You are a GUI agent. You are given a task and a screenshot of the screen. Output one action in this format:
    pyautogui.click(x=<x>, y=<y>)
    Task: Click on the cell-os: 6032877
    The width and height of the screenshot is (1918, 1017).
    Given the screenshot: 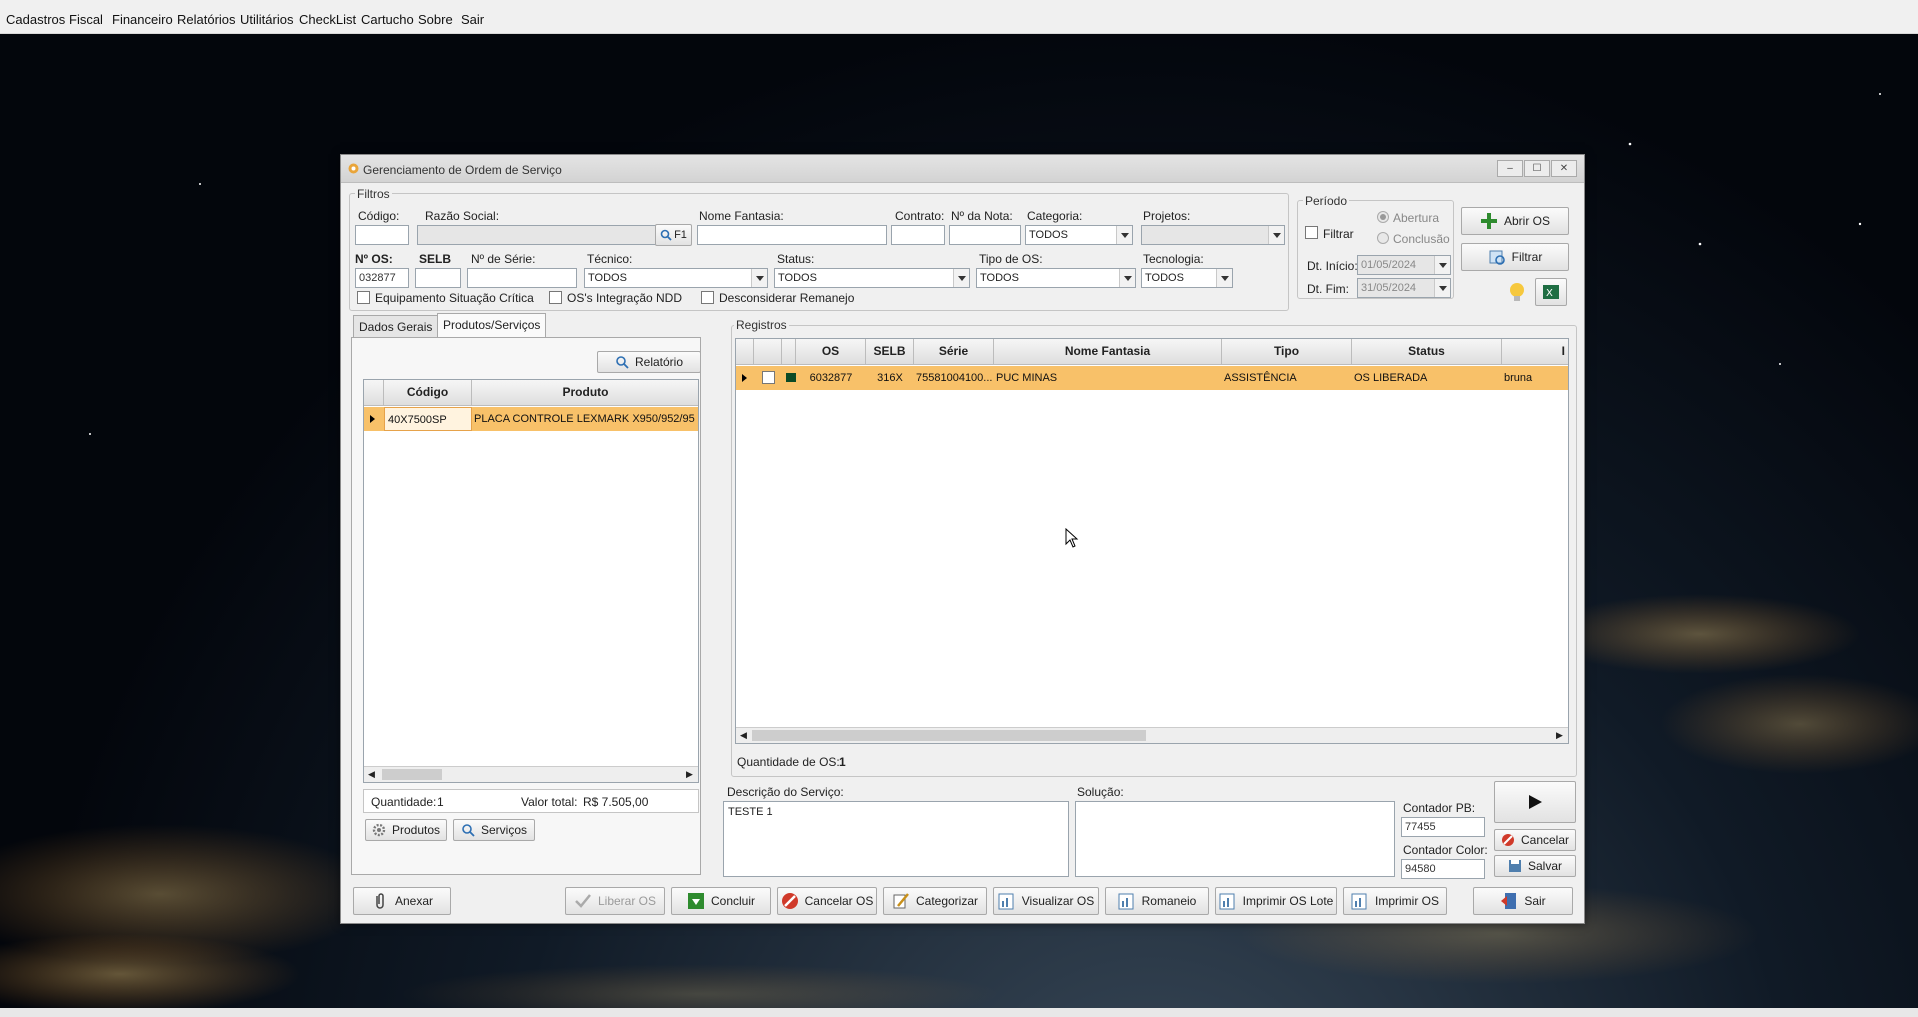 What is the action you would take?
    pyautogui.click(x=831, y=378)
    